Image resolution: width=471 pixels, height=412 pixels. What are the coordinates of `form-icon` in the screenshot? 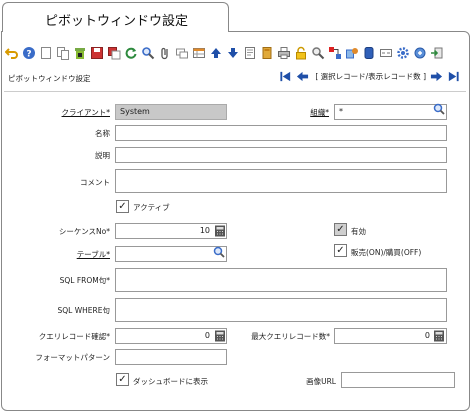 It's located at (385, 53).